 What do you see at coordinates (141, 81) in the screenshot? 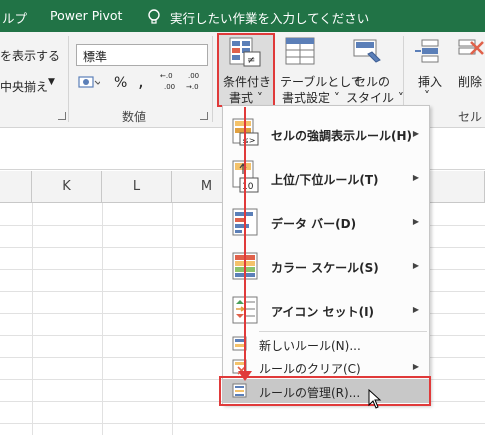
I see `comma-style-button: ,` at bounding box center [141, 81].